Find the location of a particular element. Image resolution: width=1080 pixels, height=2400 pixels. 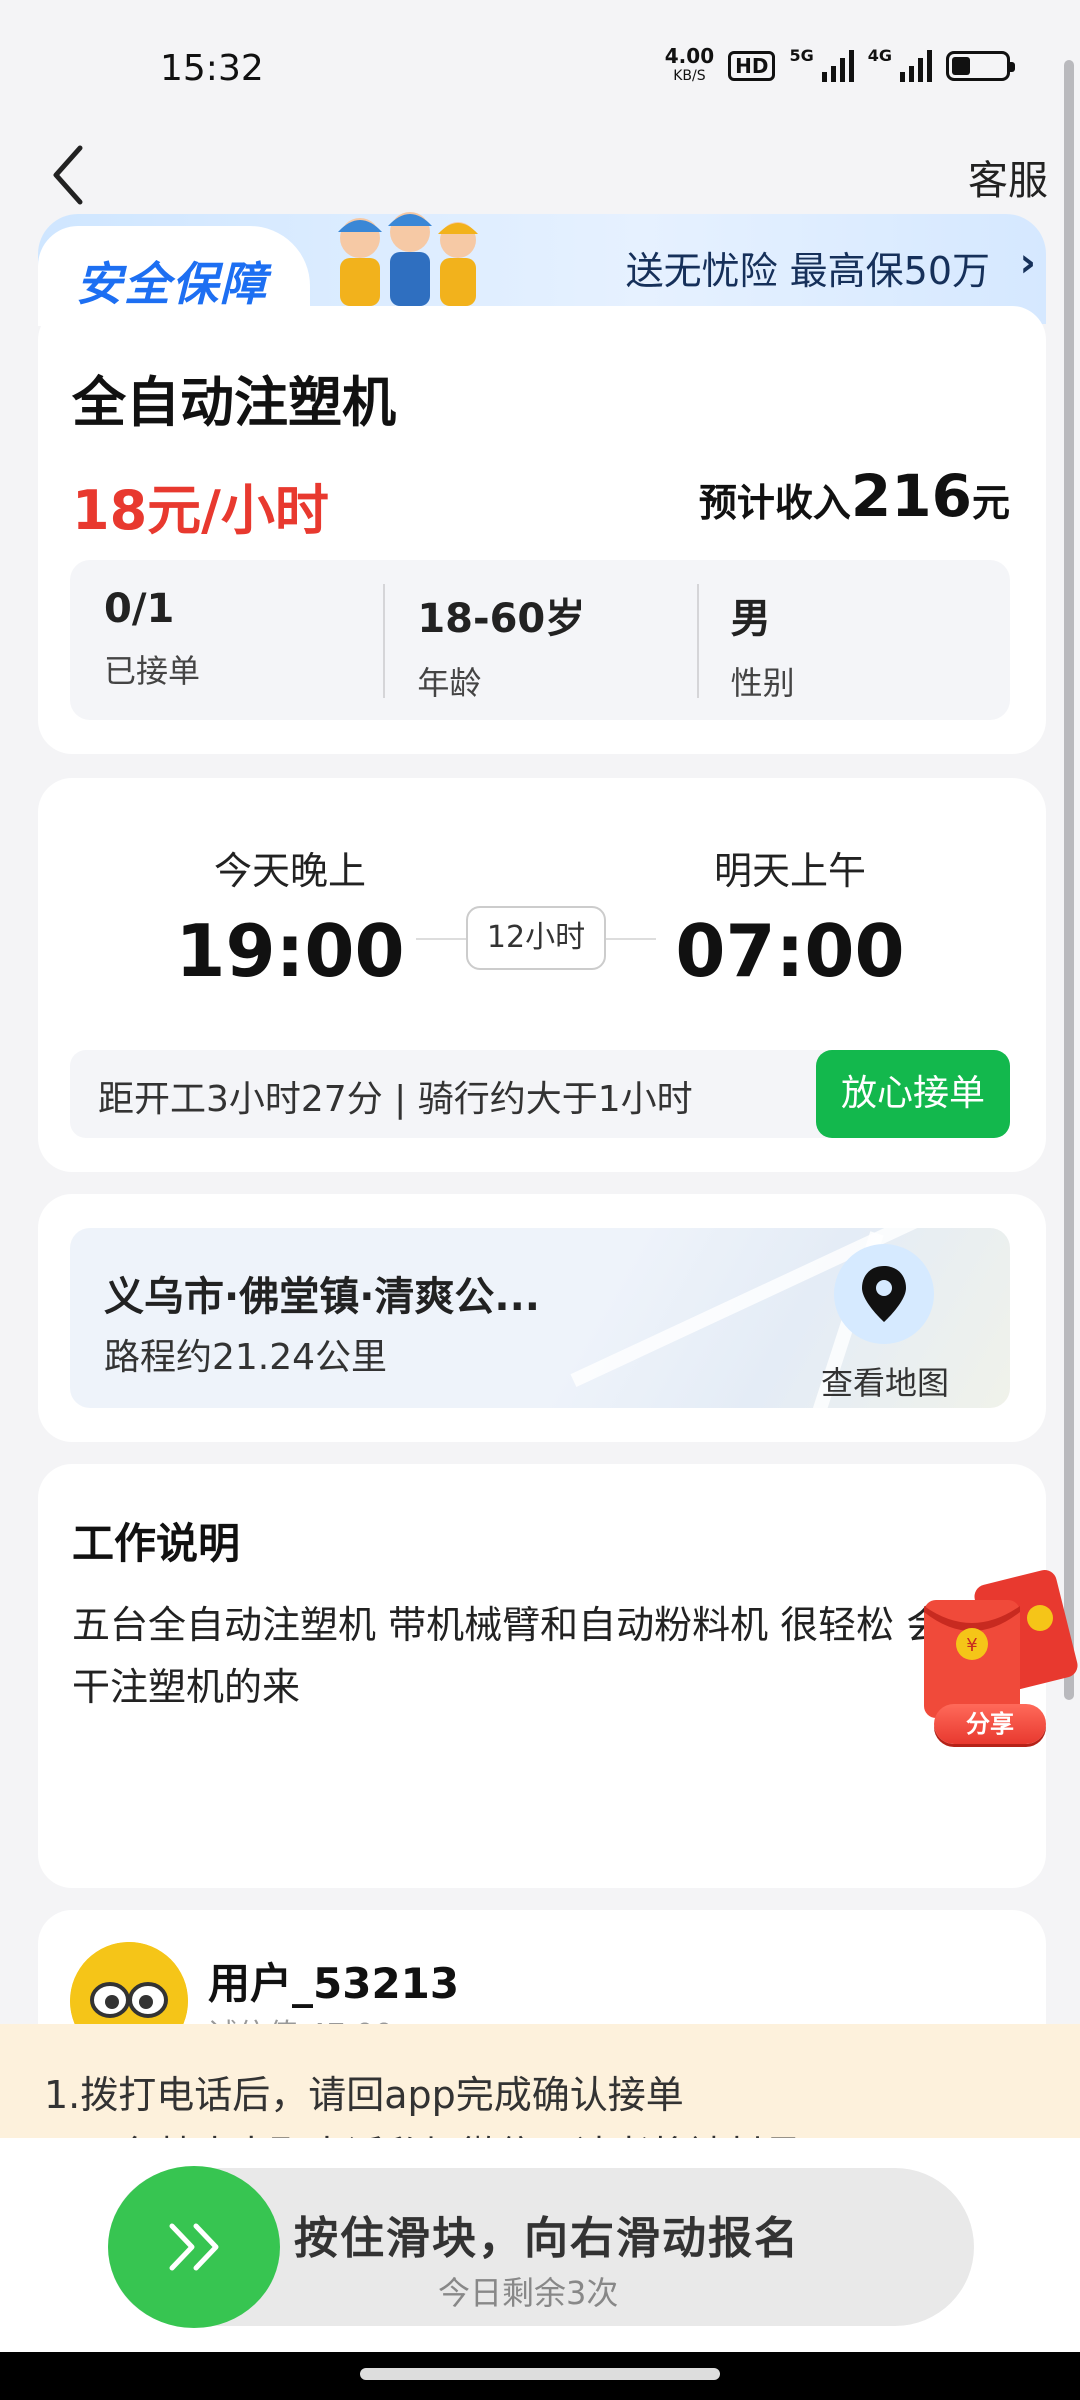

duration-badge: 12小时 is located at coordinates (536, 938).